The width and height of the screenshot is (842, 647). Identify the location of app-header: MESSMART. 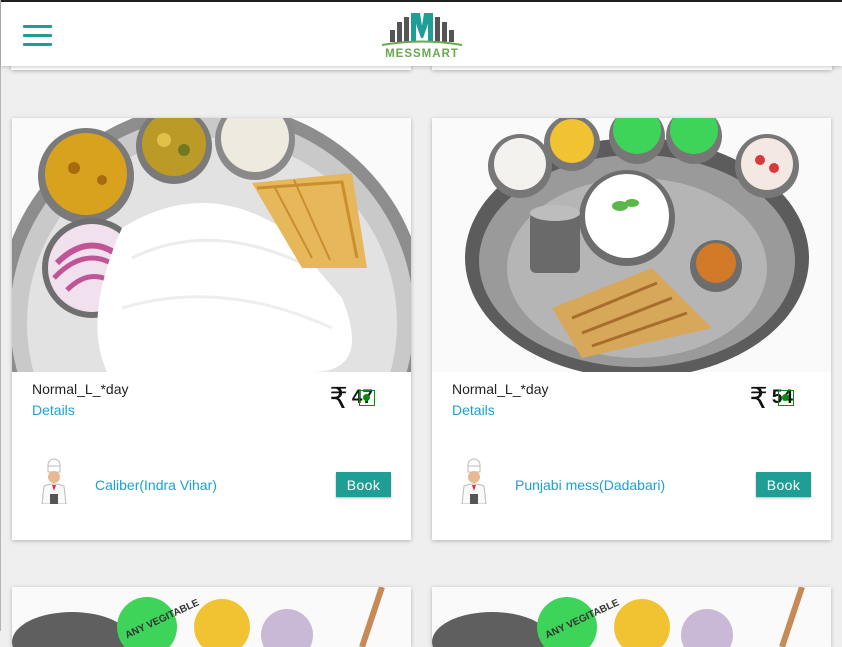
(421, 34).